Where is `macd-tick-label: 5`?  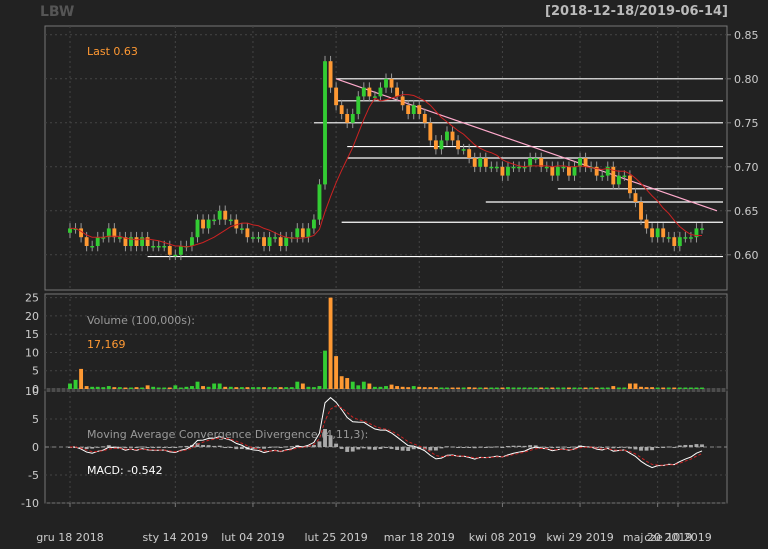 macd-tick-label: 5 is located at coordinates (35, 419).